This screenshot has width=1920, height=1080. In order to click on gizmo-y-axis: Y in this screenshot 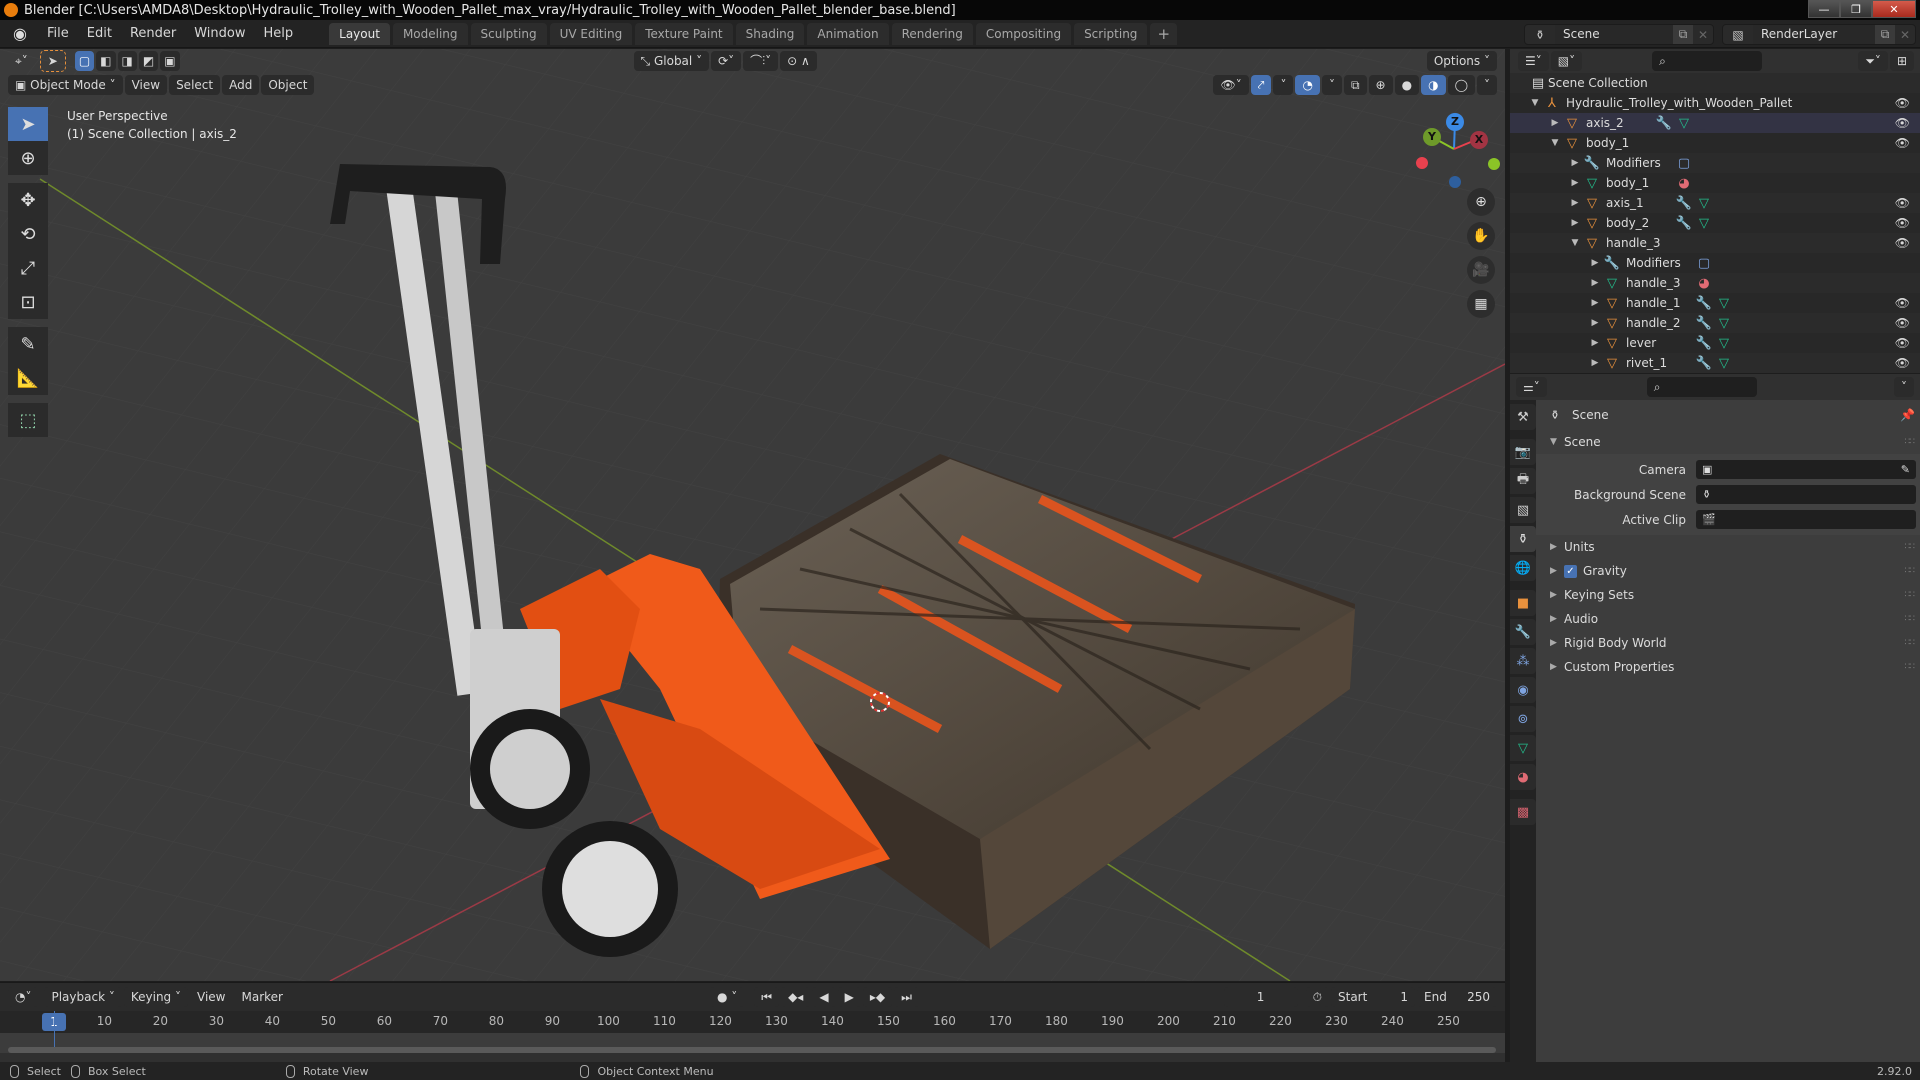, I will do `click(1432, 137)`.